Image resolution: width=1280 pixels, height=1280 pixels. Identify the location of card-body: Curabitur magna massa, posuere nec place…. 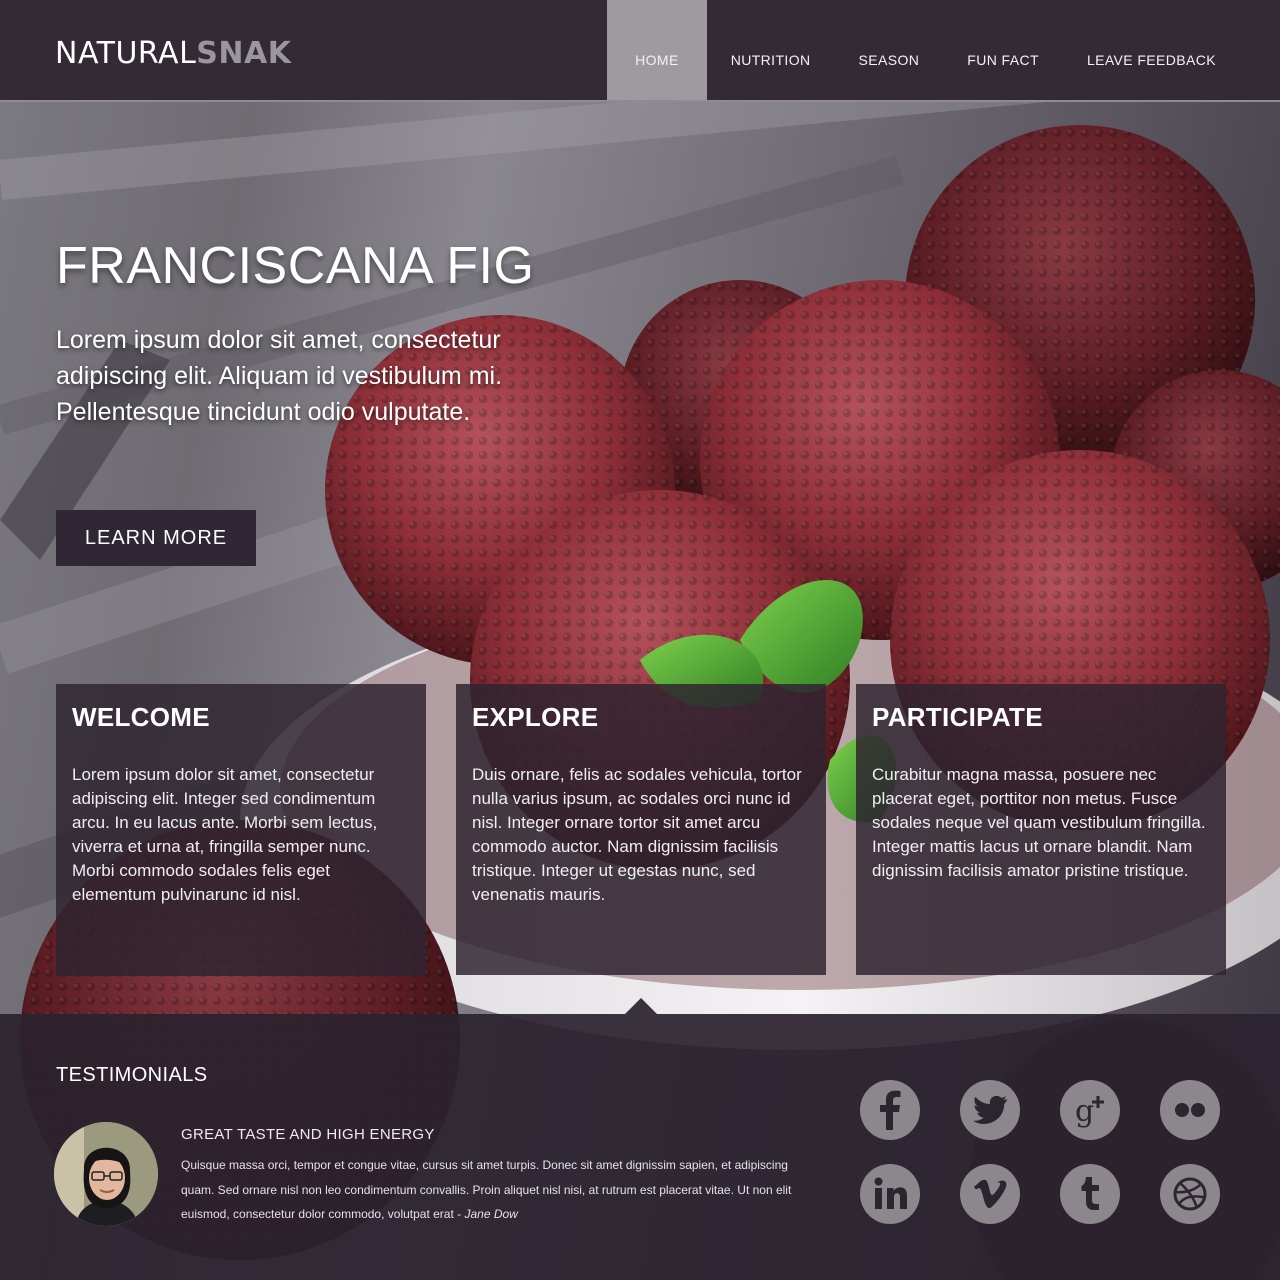
(1039, 822).